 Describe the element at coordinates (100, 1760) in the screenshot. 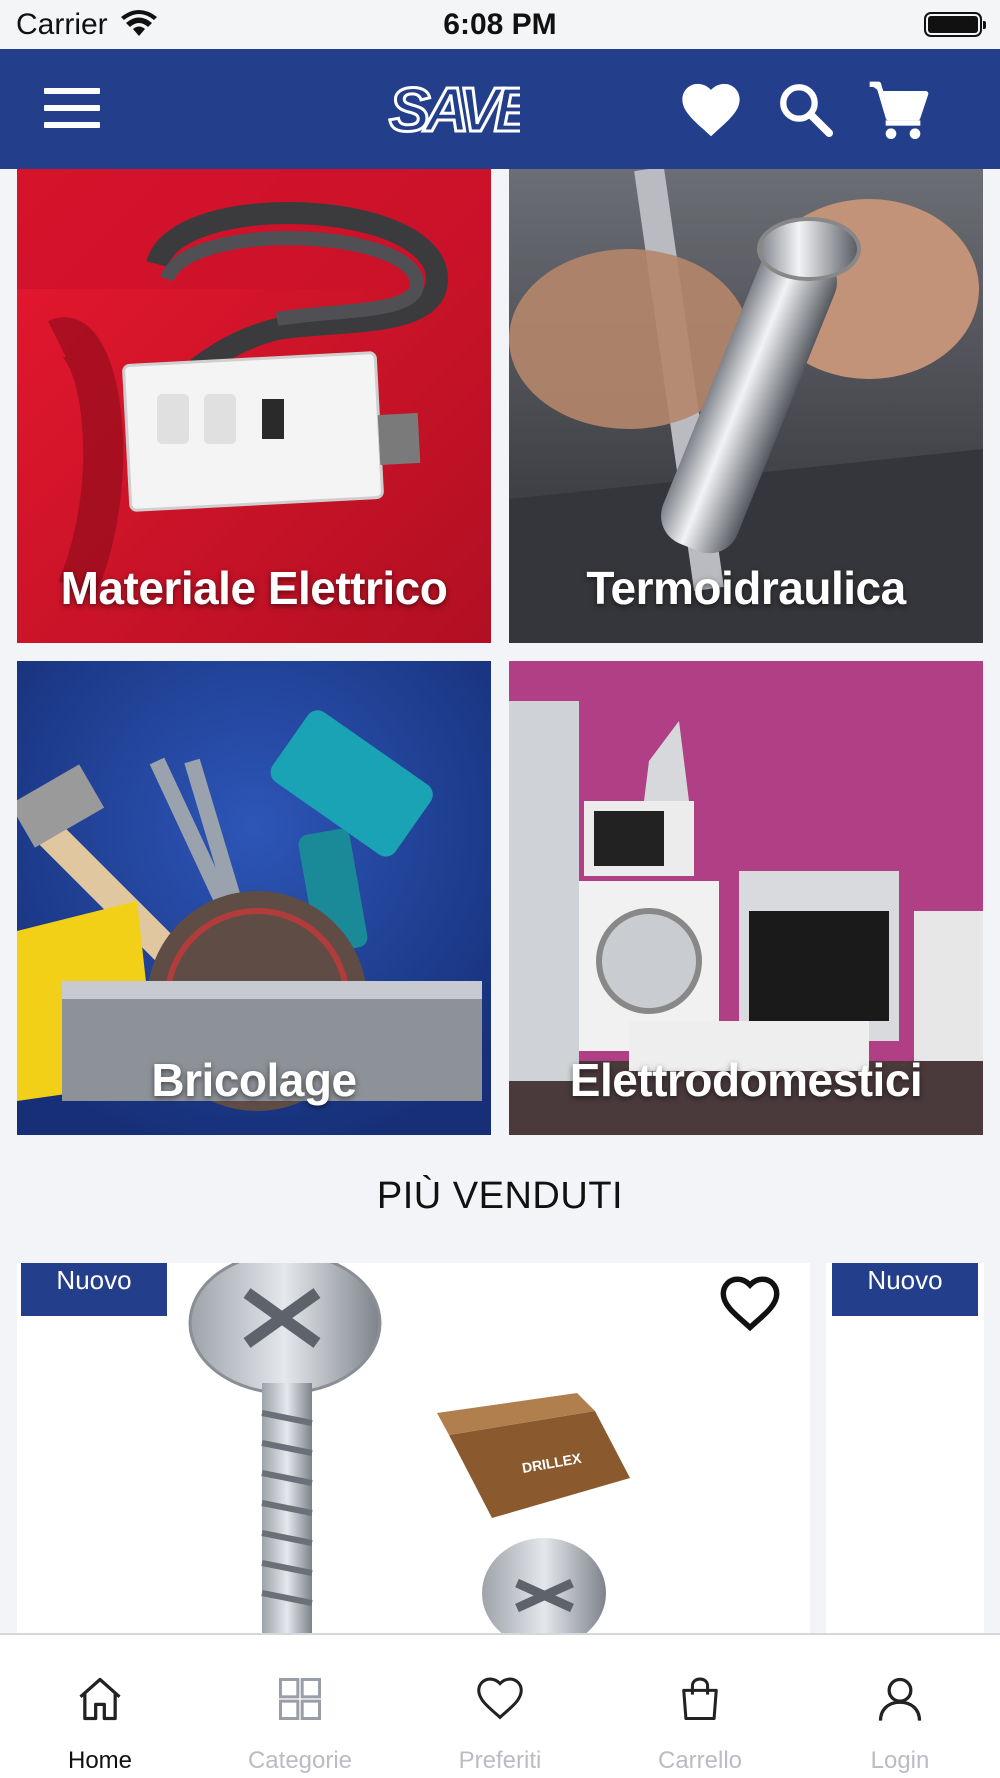

I see `tab-label: Home` at that location.